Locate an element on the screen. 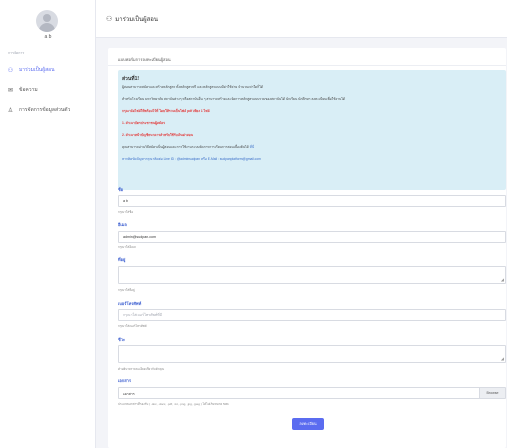 Image resolution: width=507 pixels, height=448 pixels. register-button: ลงทะเบียน is located at coordinates (308, 424).